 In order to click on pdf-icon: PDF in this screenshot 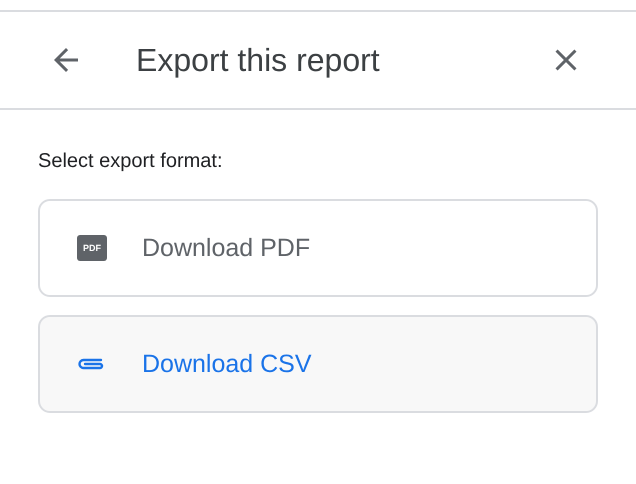, I will do `click(92, 248)`.